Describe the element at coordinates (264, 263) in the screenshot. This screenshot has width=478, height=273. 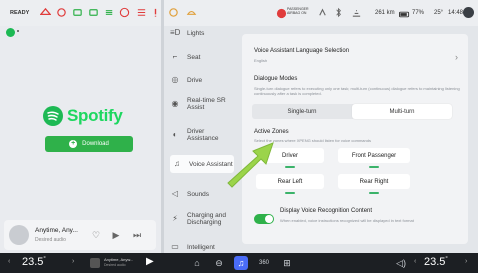
I see `camera-360-icon: 360` at that location.